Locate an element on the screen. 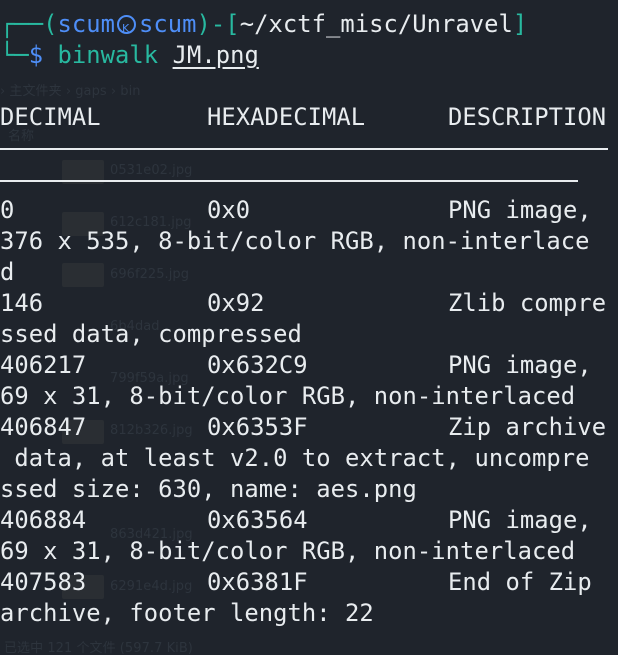 The image size is (618, 655). cell-hex: 0x6381F is located at coordinates (257, 582).